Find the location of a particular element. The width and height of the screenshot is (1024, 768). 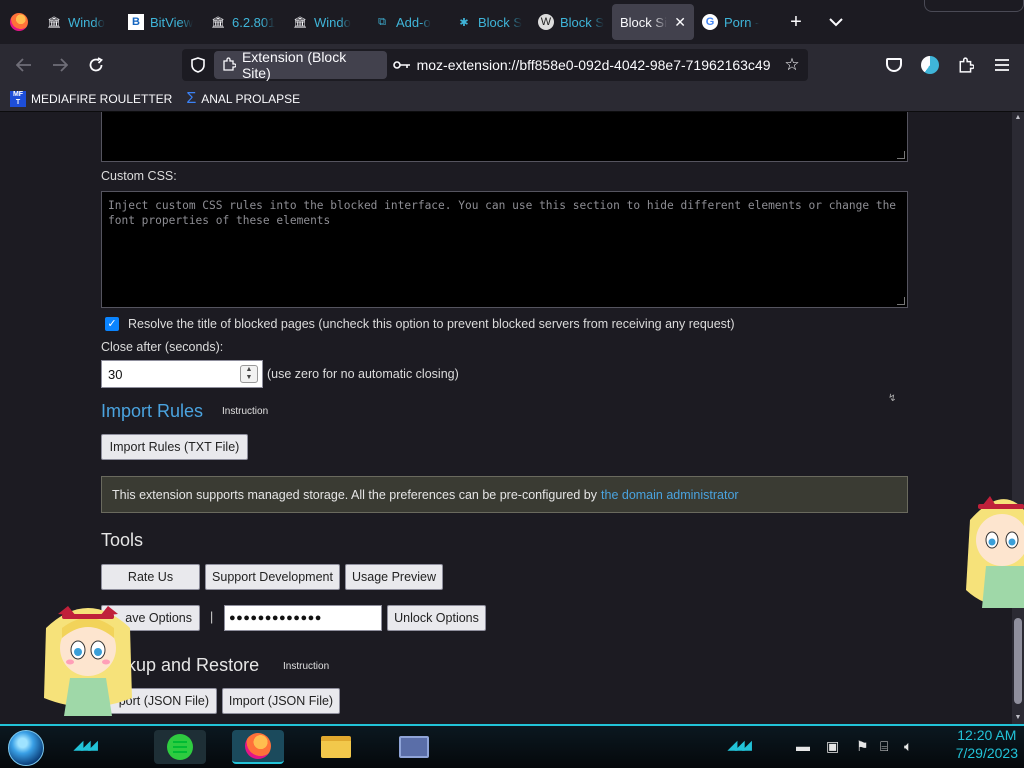

bookmark-star-icon: ☆ is located at coordinates (792, 65).